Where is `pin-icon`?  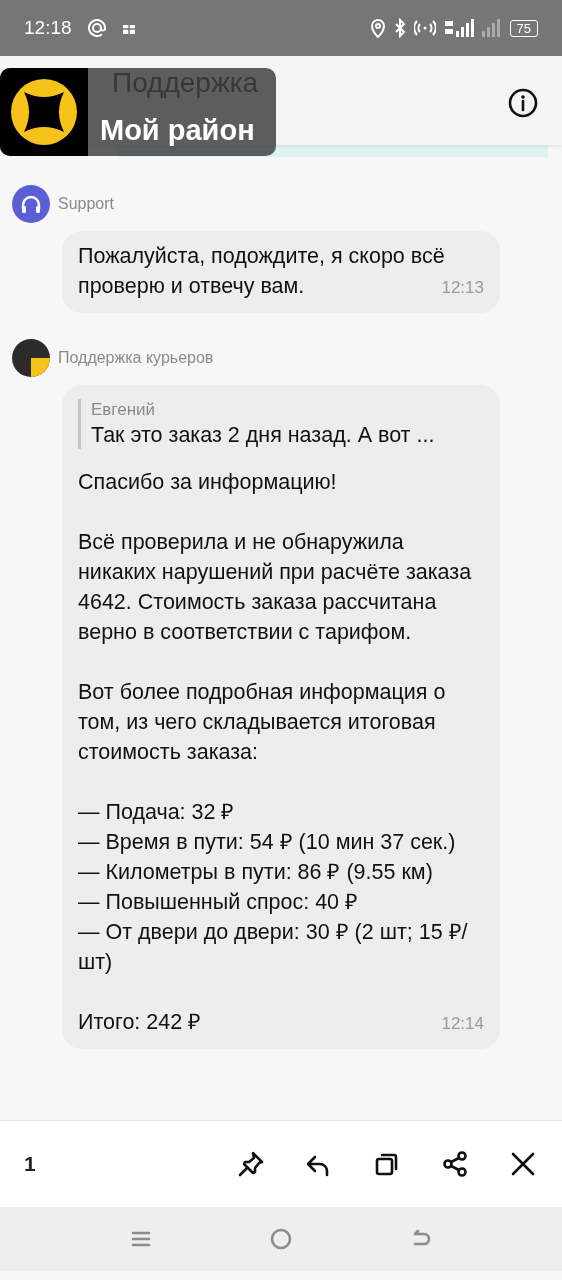
pin-icon is located at coordinates (251, 1164).